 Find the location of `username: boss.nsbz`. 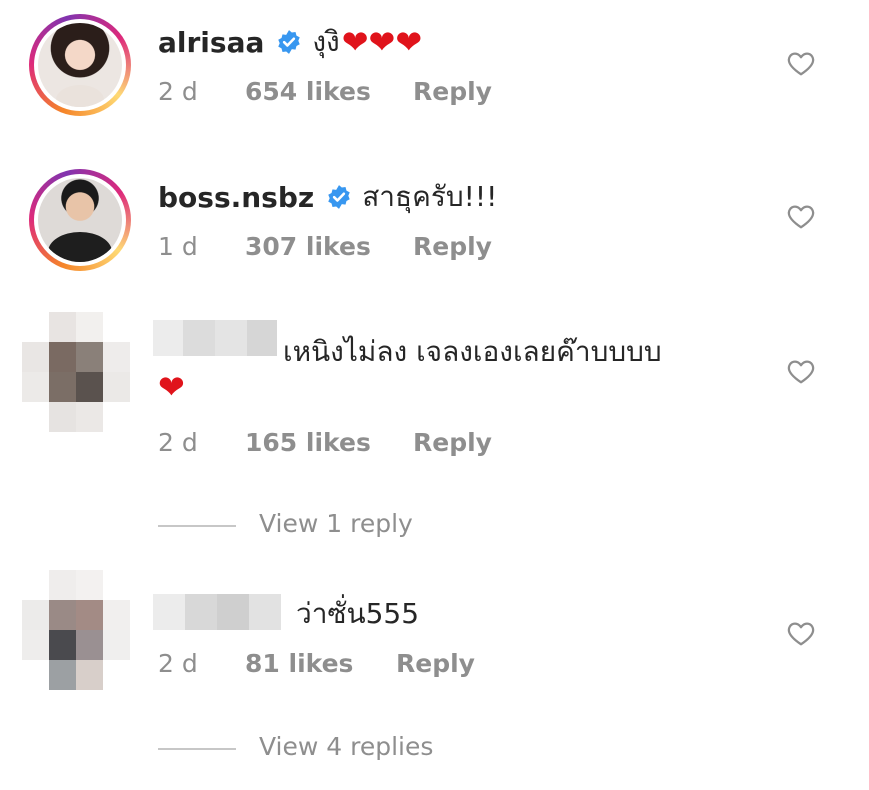

username: boss.nsbz is located at coordinates (236, 197).